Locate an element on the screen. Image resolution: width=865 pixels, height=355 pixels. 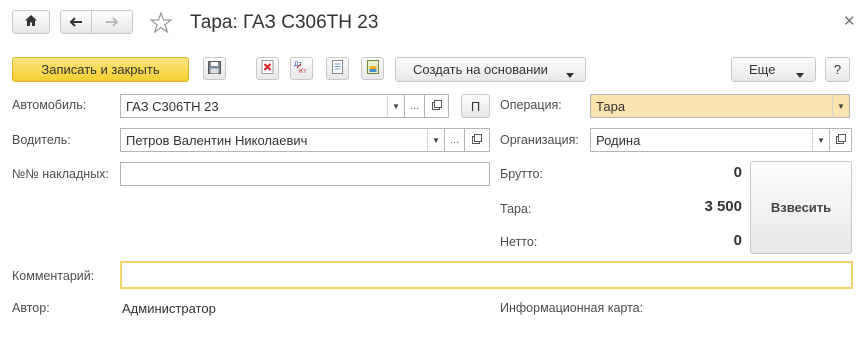
register-movements-icon: Дт Кт is located at coordinates (301, 68).